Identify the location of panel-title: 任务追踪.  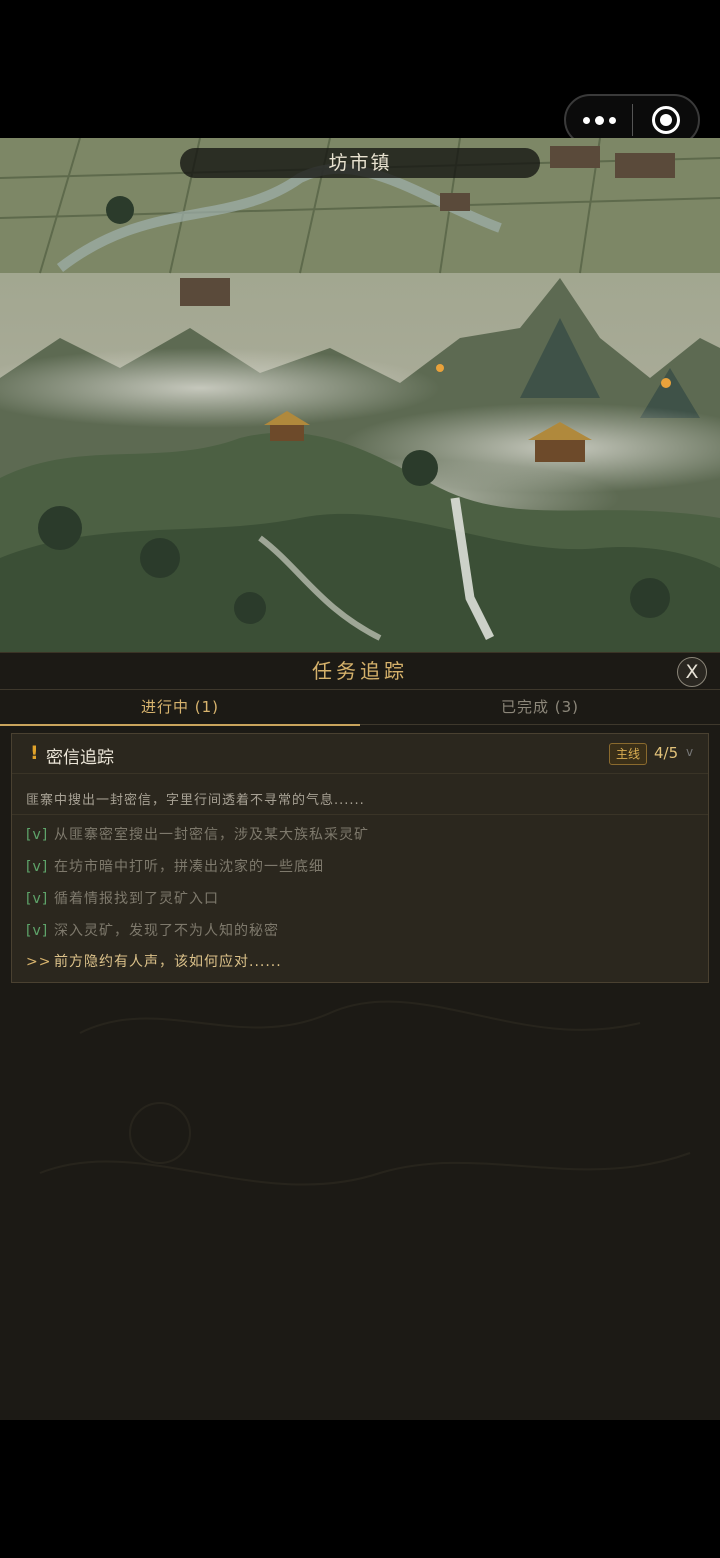
(360, 671).